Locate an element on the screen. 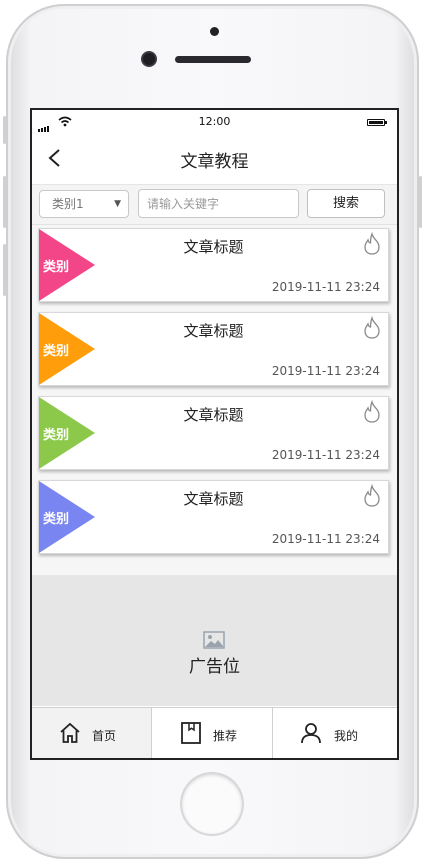 The width and height of the screenshot is (425, 864). category-select: 类别1 ▼ is located at coordinates (84, 204).